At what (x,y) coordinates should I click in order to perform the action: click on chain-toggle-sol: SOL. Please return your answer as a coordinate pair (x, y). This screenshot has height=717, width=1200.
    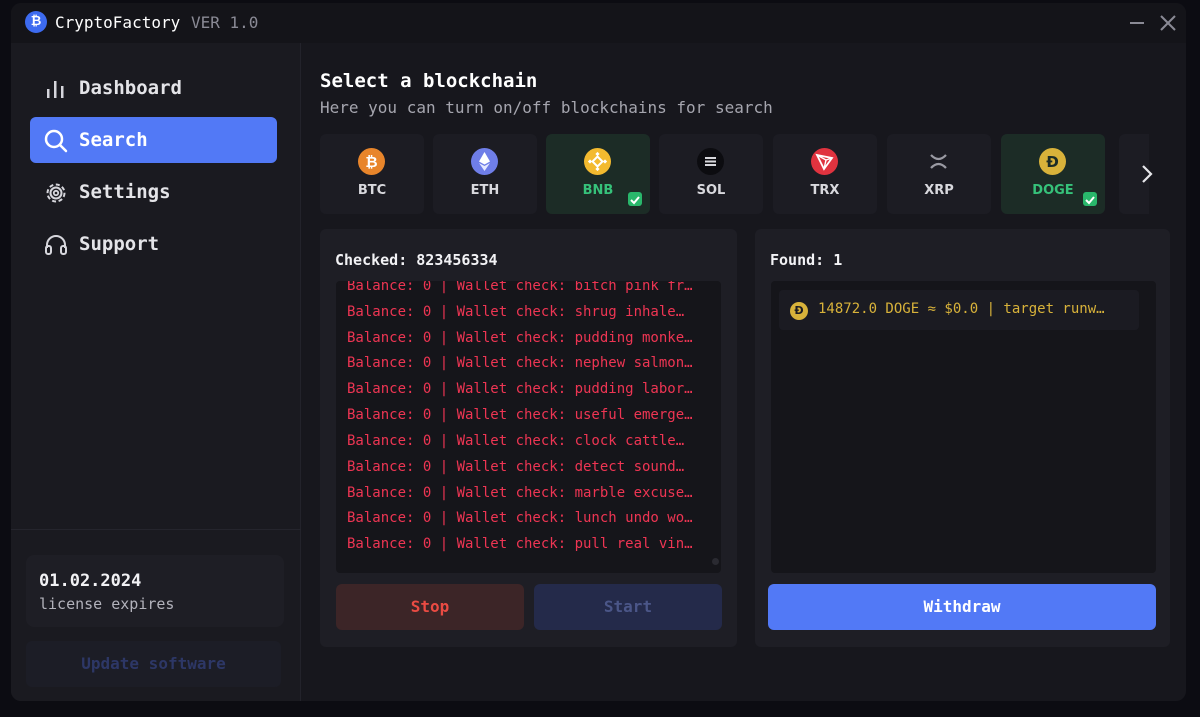
    Looking at the image, I should click on (711, 174).